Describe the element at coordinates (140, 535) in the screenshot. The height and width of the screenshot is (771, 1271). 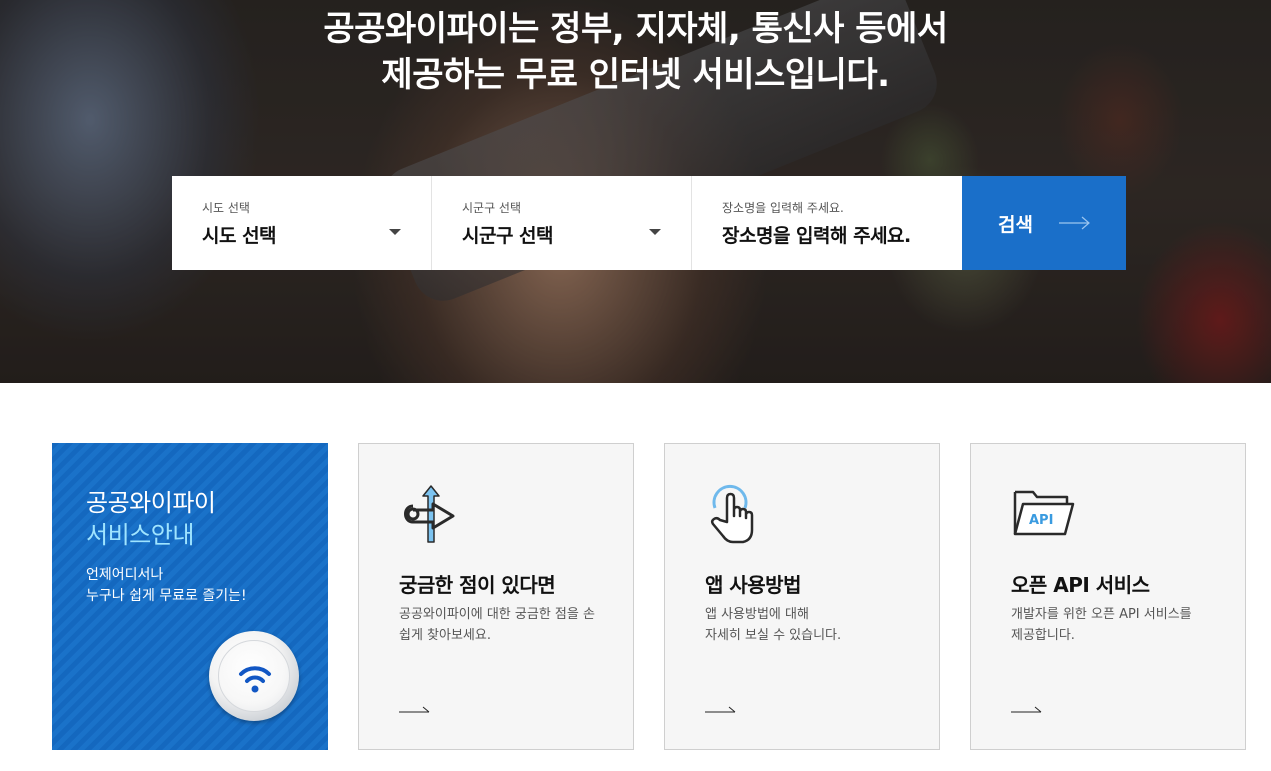
I see `service-card-subtitle: 서비스안내` at that location.